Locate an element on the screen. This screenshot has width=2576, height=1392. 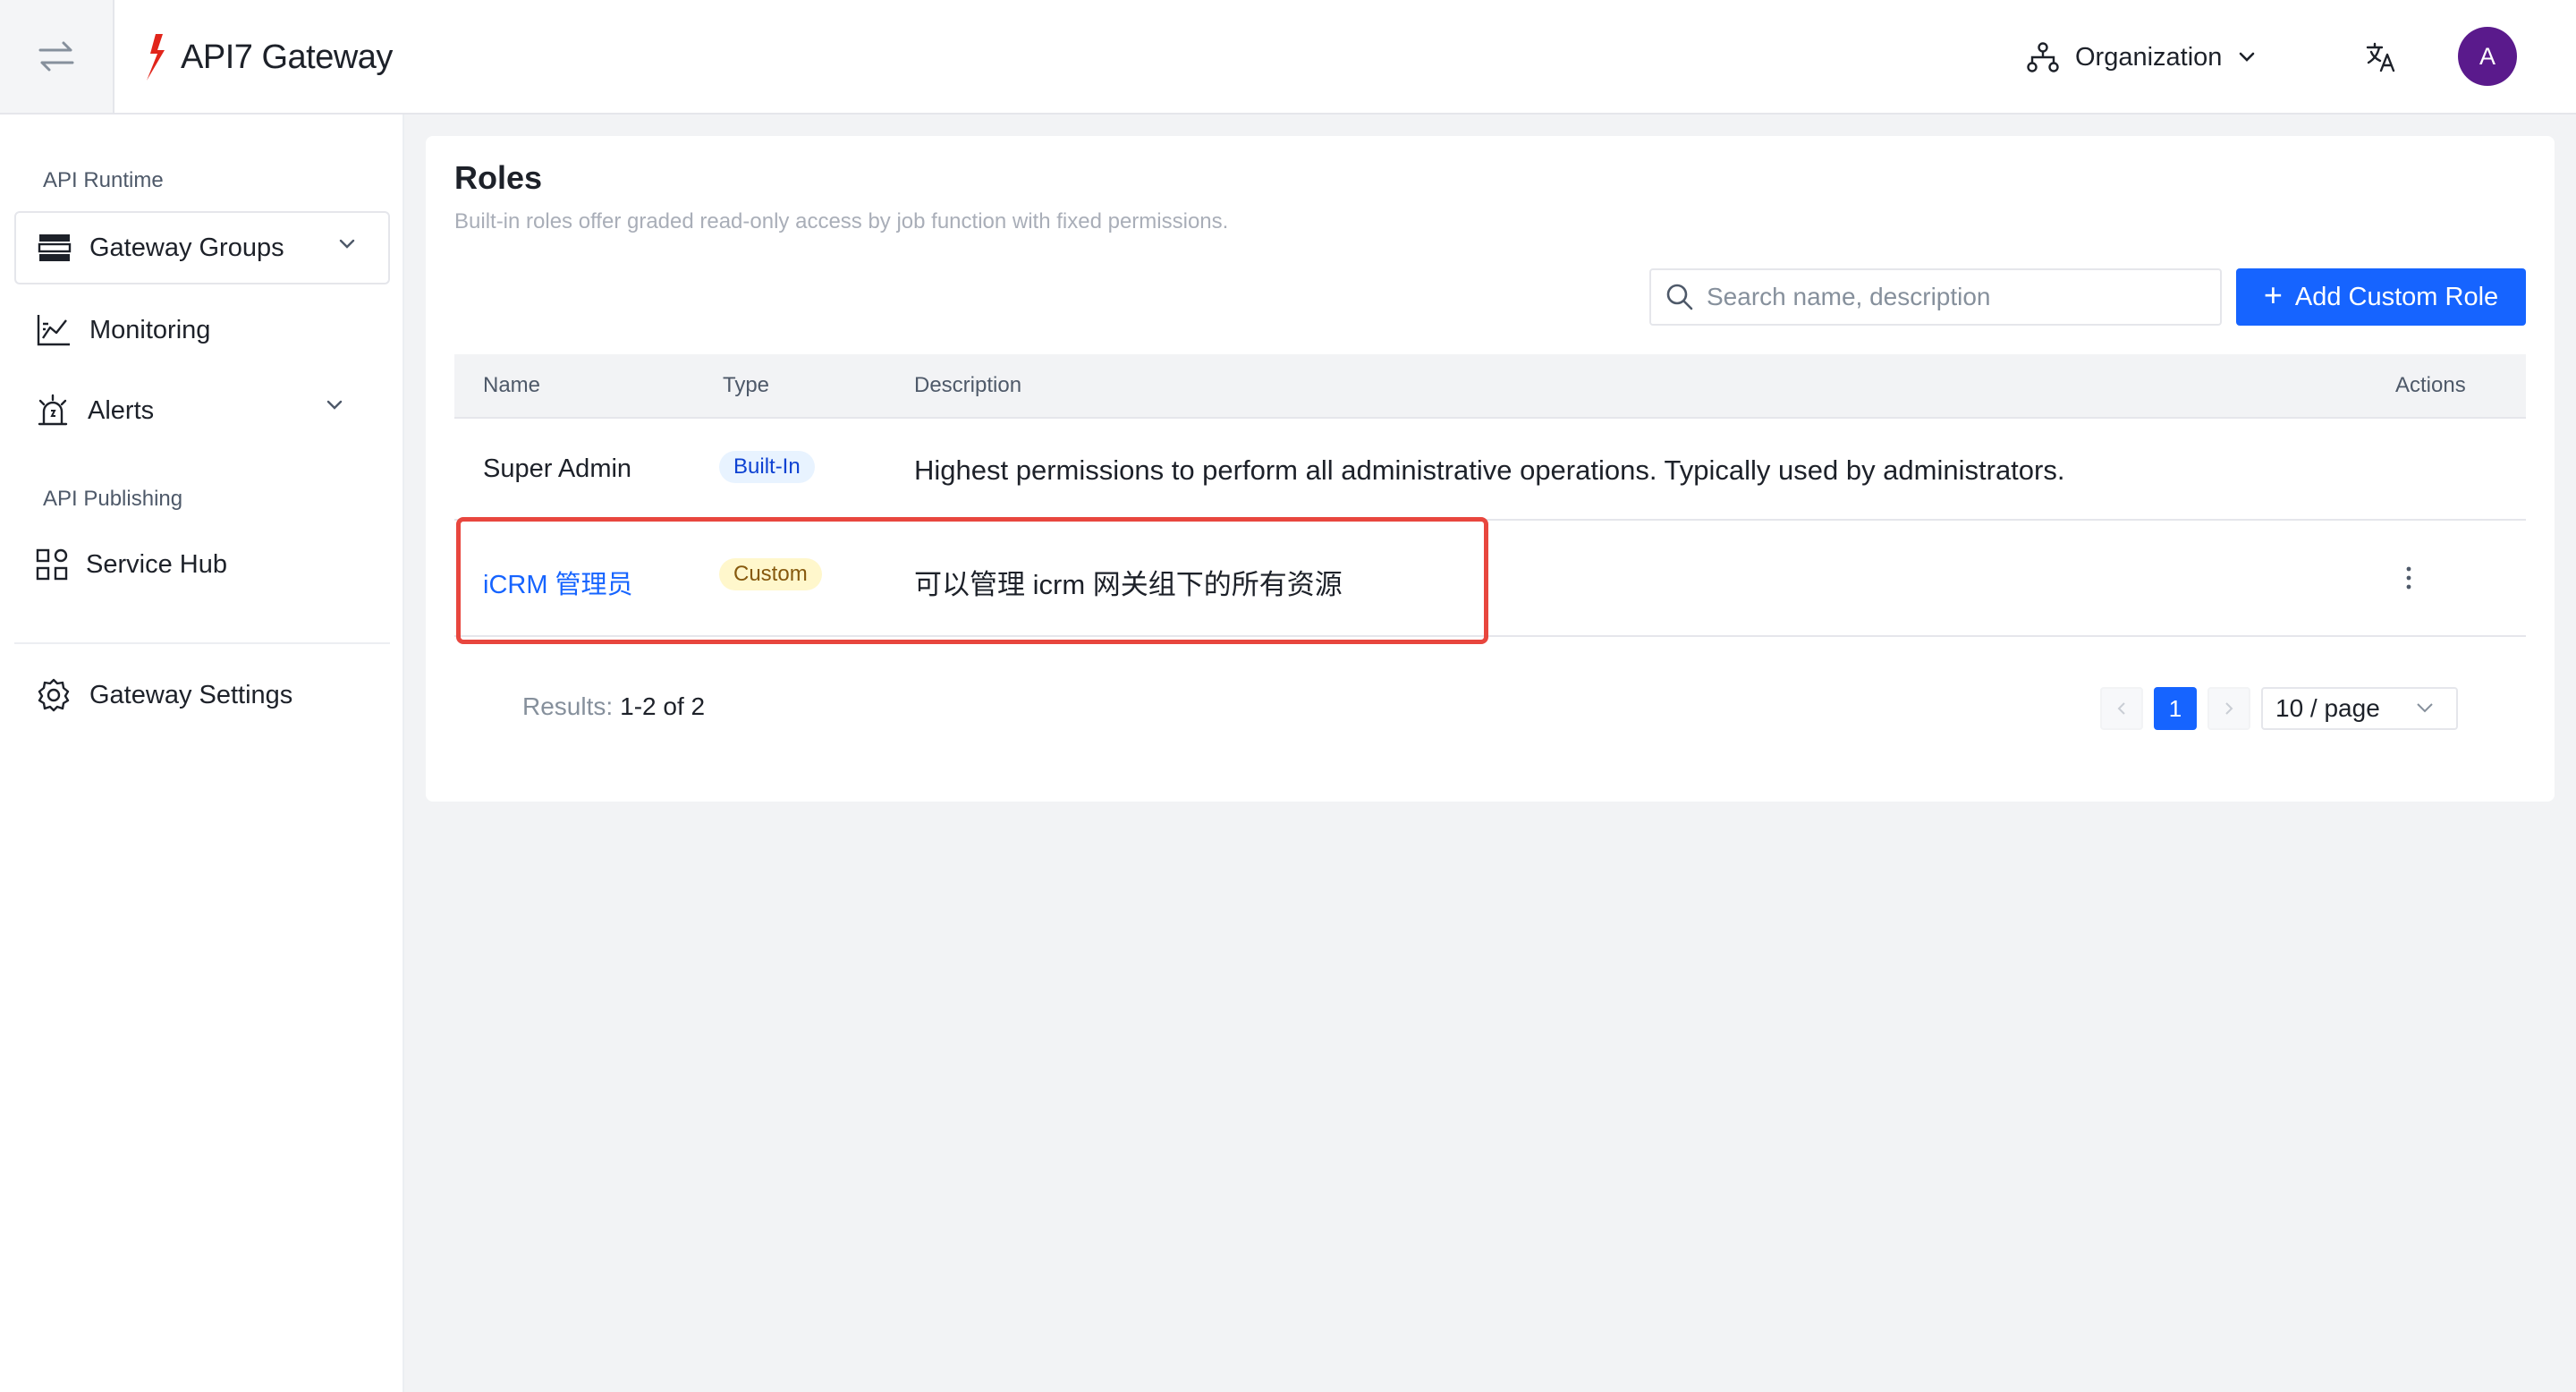
sidebar-item-label: Service Hub is located at coordinates (156, 564).